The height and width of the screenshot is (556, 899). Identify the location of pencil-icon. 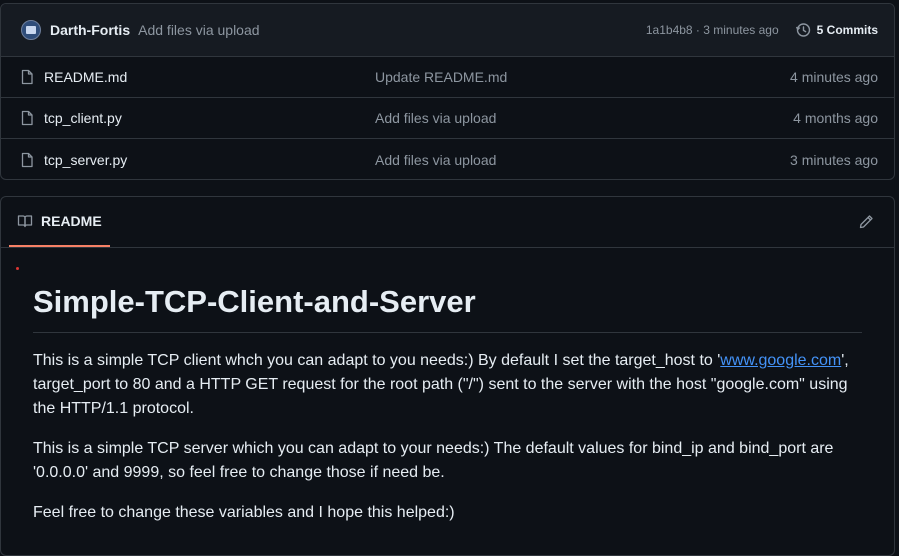
(866, 224).